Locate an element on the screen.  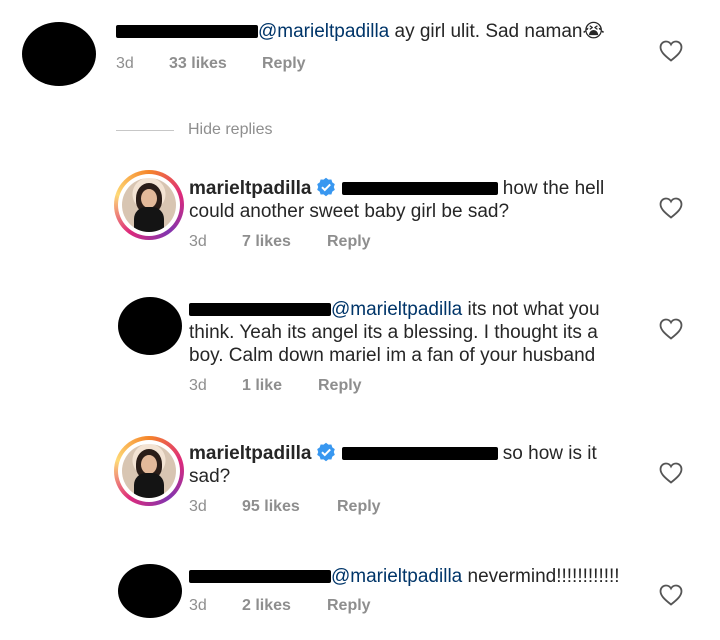
reply-body-line1: its not what you is located at coordinates (531, 309).